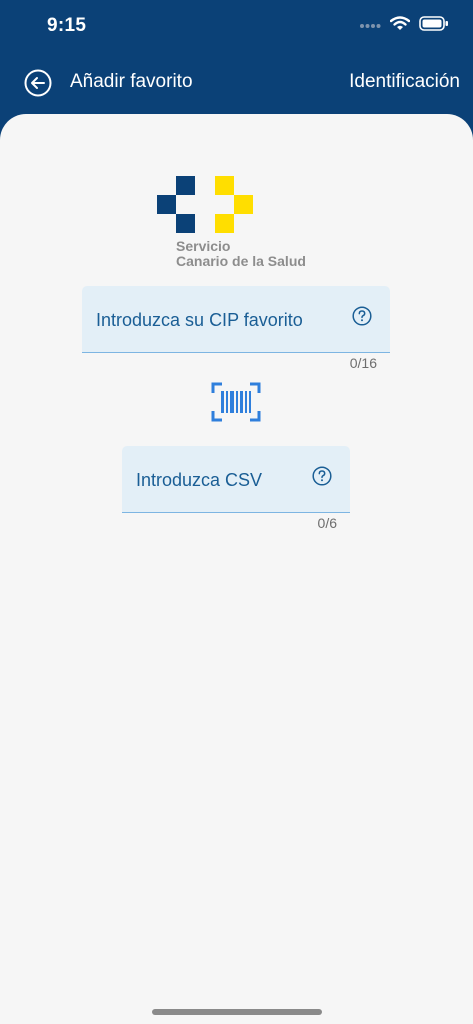 The image size is (473, 1024). I want to click on csv-help-button, so click(322, 476).